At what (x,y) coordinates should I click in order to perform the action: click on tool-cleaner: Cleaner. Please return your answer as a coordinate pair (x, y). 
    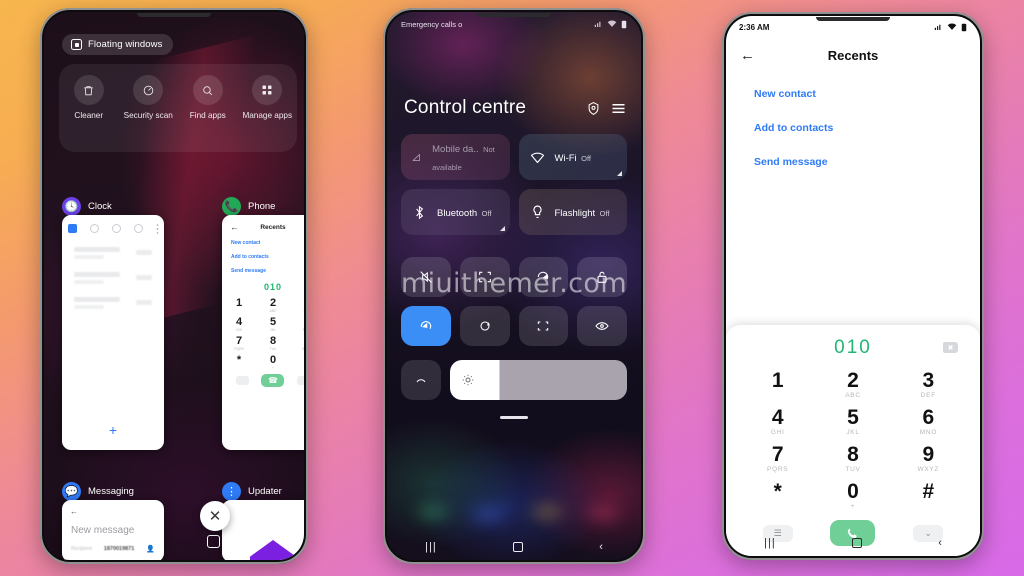
    Looking at the image, I should click on (89, 98).